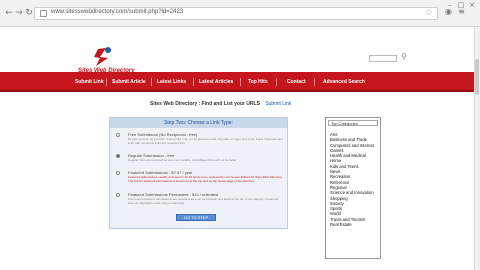  I want to click on scrollbar, so click(477, 148).